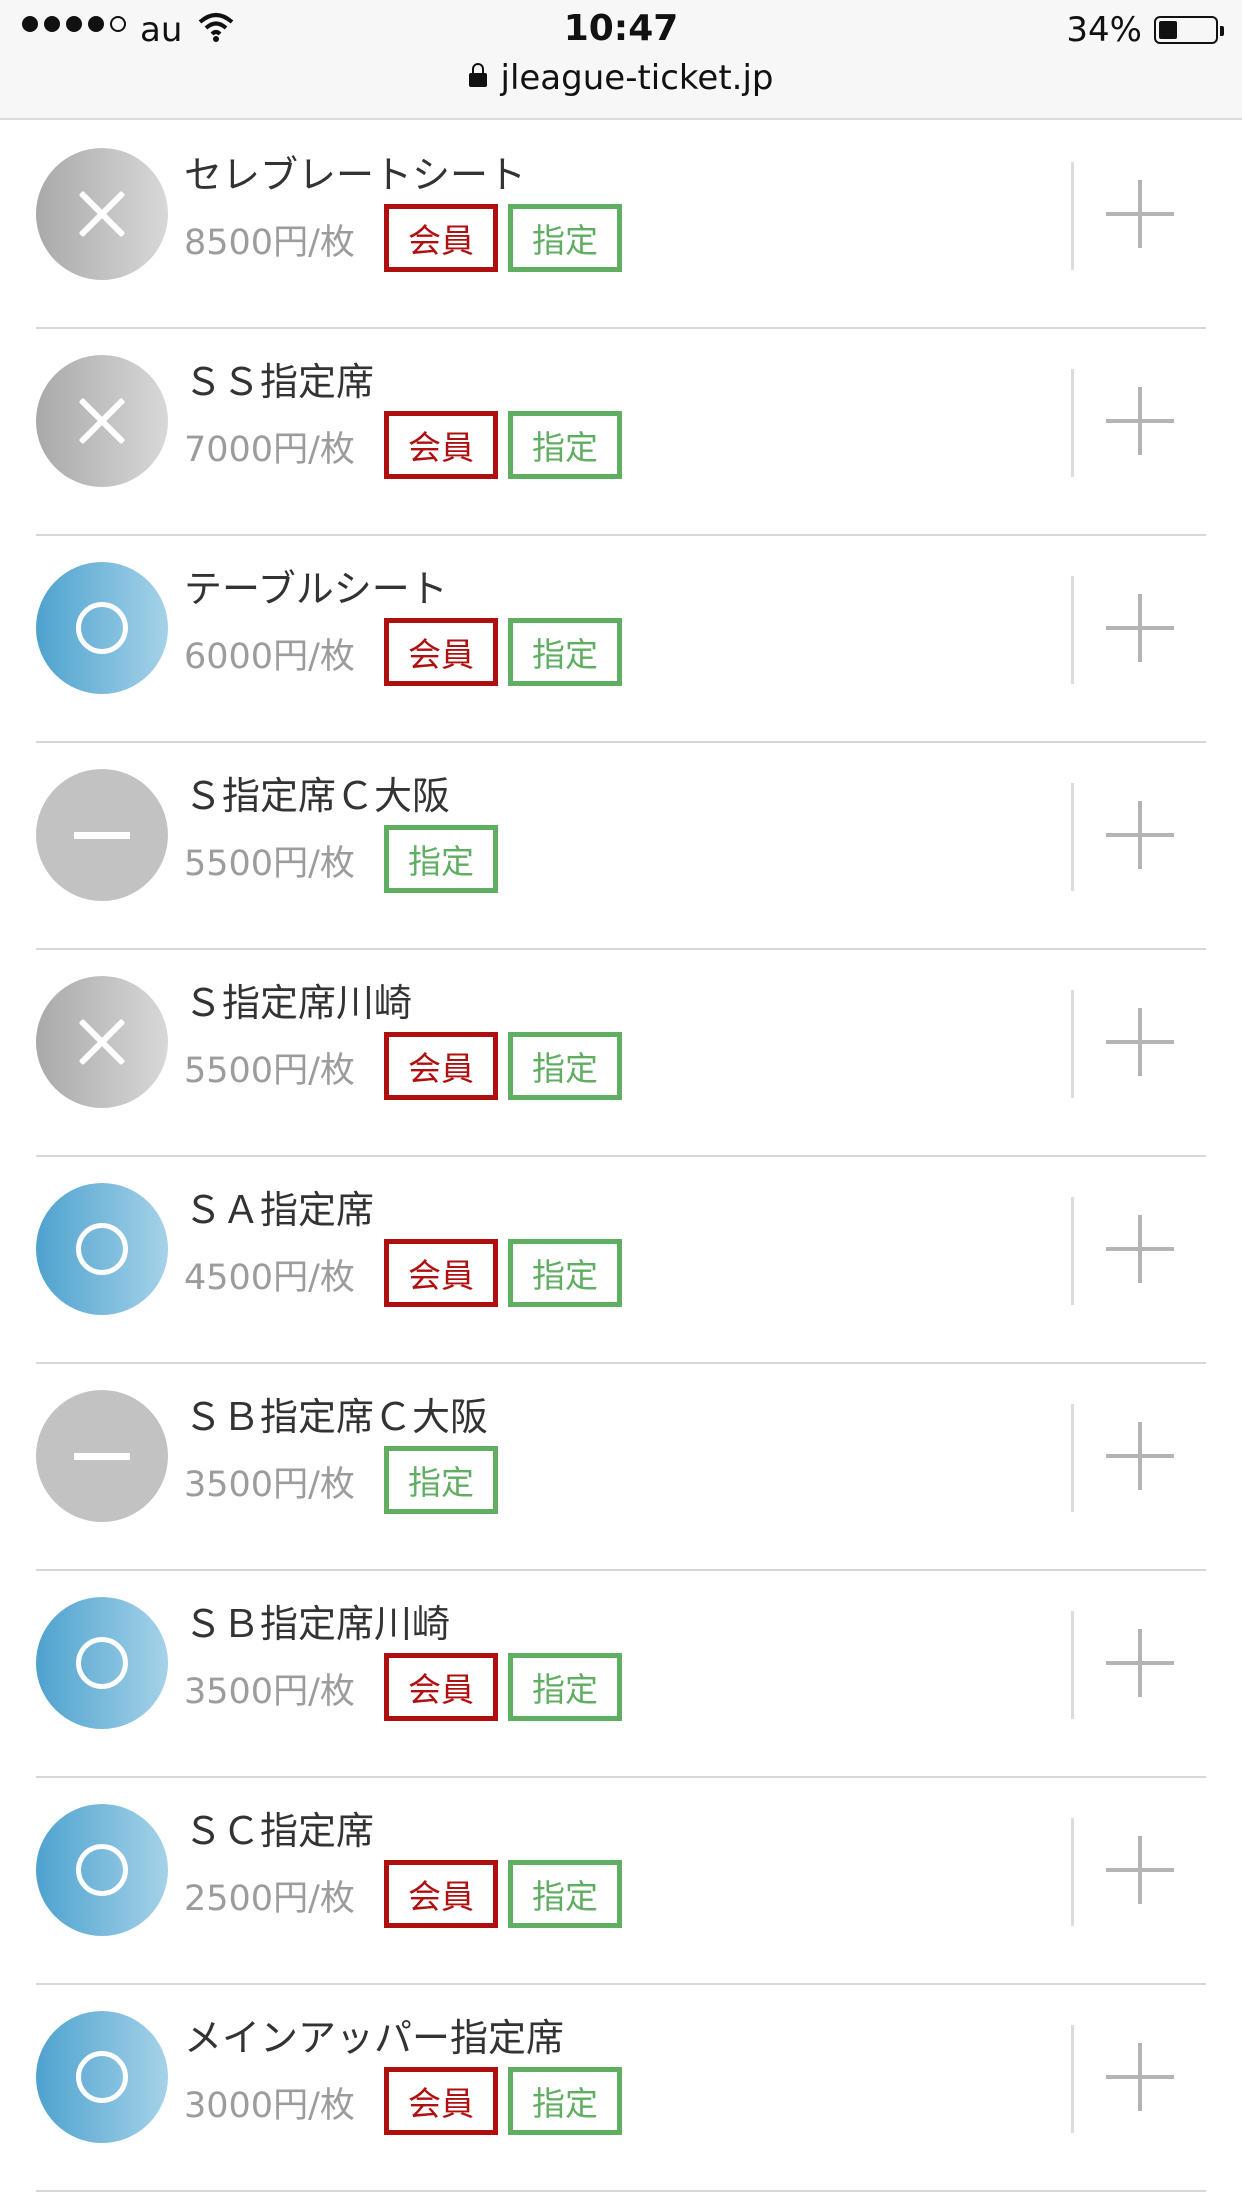 The image size is (1242, 2208). What do you see at coordinates (317, 1624) in the screenshot?
I see `seat-name: ＳＢ指定席川崎` at bounding box center [317, 1624].